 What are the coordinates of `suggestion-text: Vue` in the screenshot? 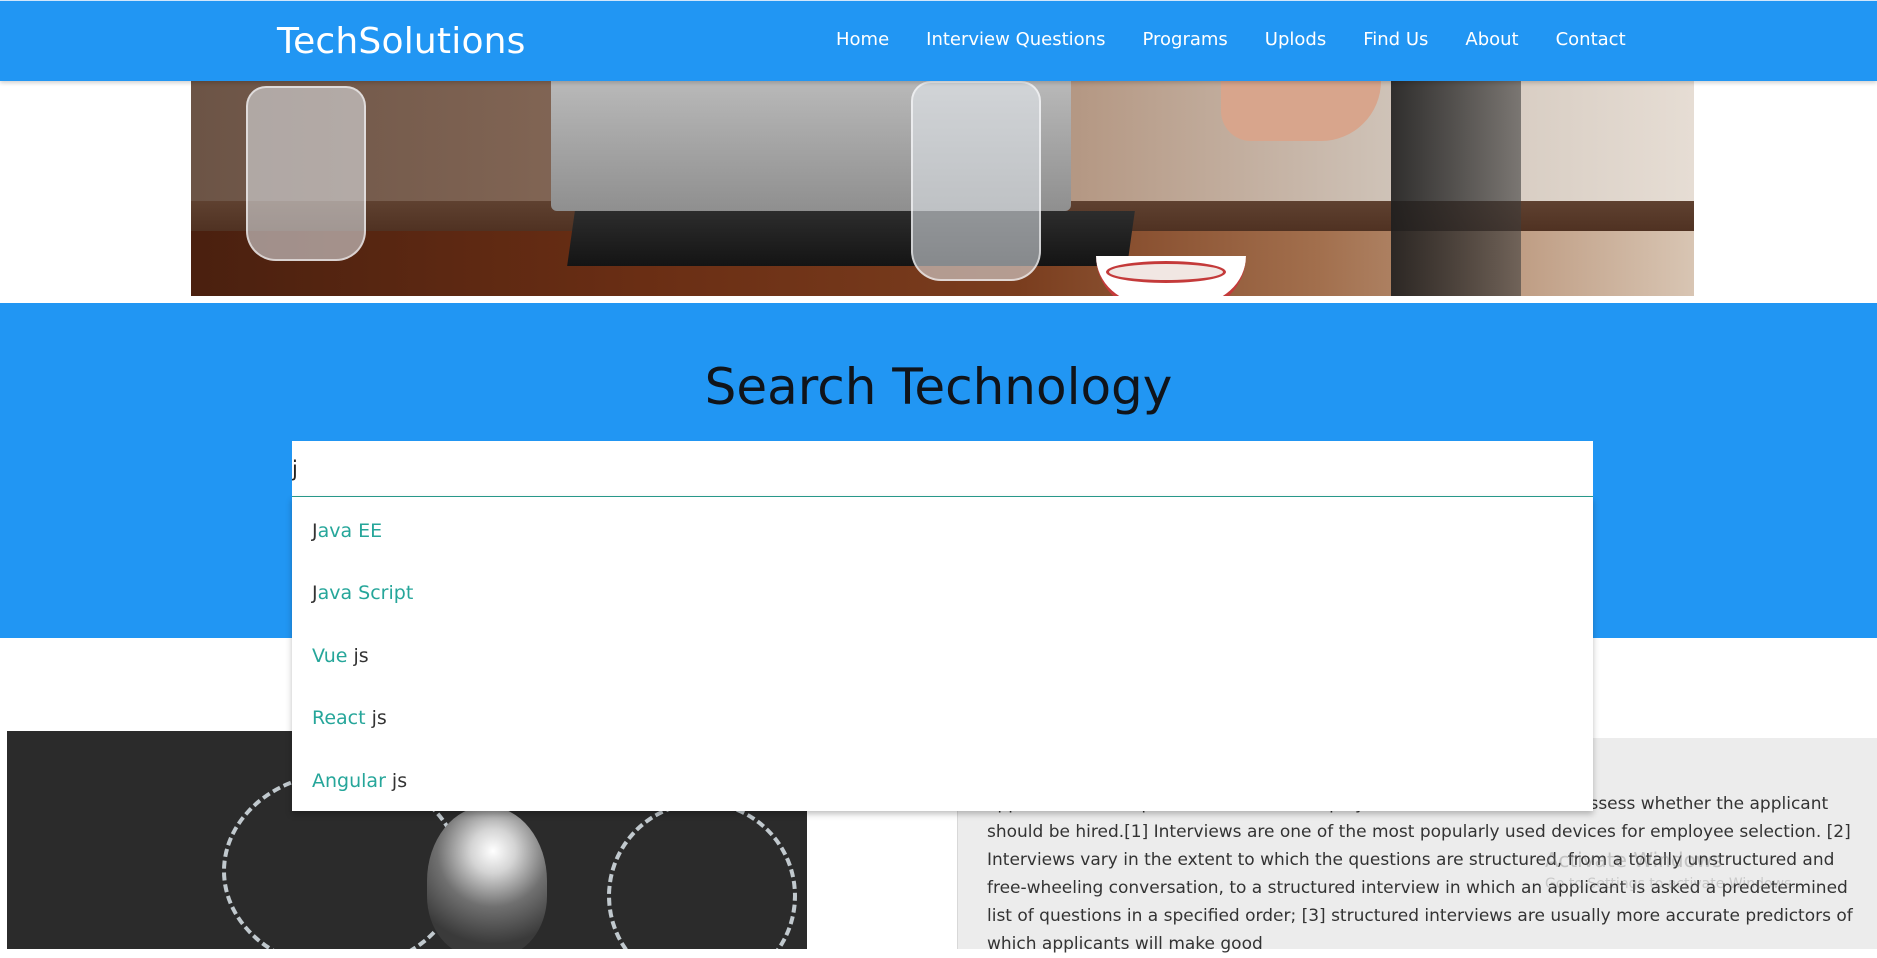 It's located at (333, 656).